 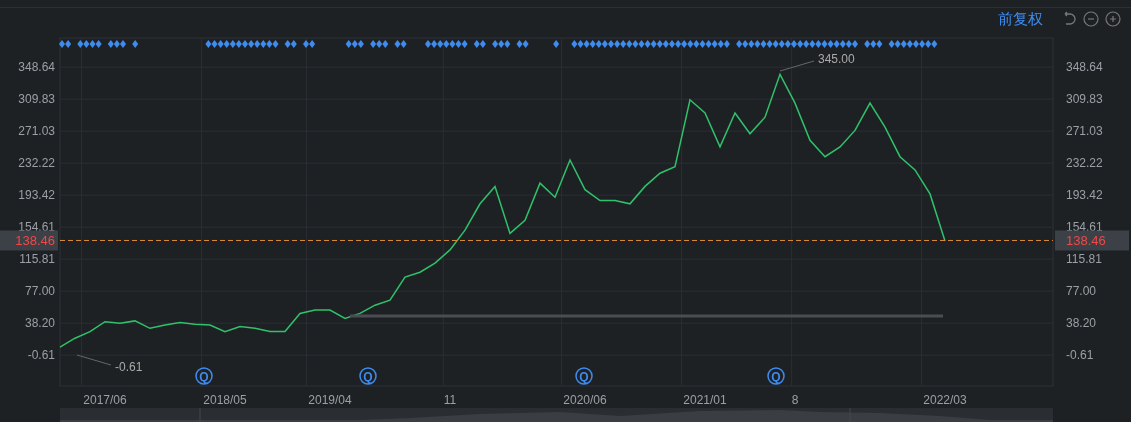 What do you see at coordinates (837, 59) in the screenshot?
I see `annotation: 345.00` at bounding box center [837, 59].